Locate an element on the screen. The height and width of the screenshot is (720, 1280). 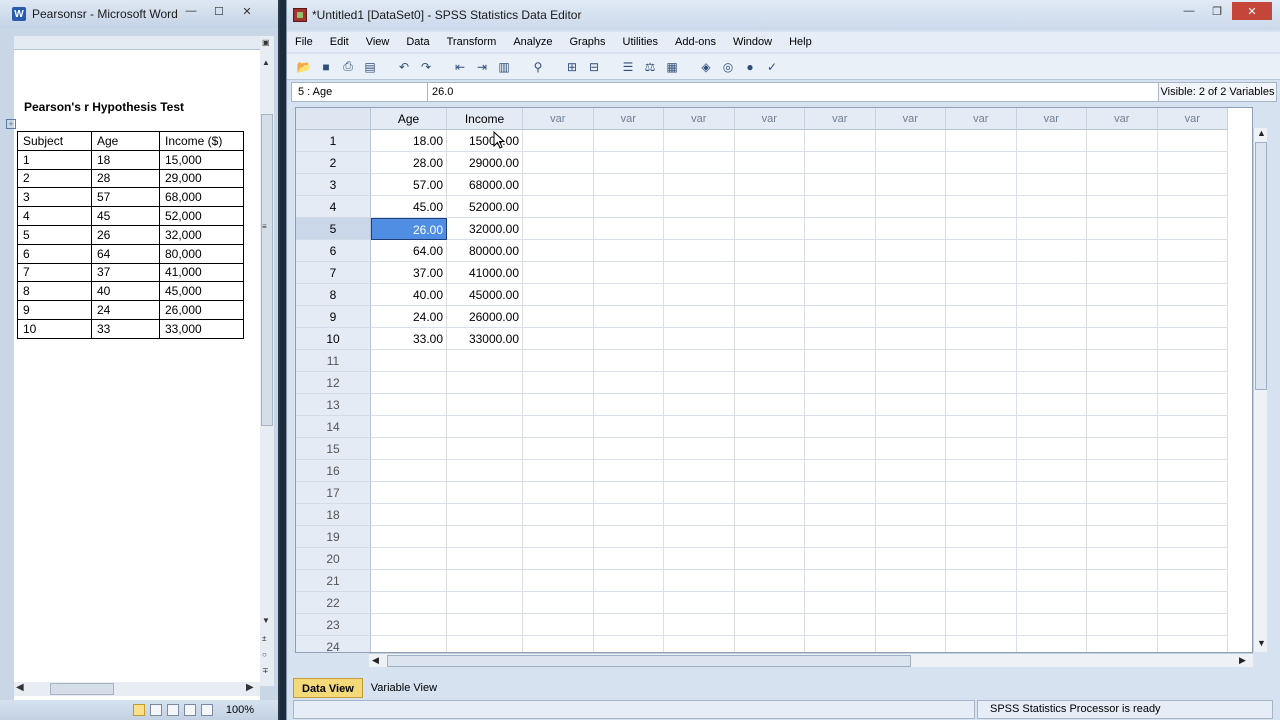
row-header: 10 is located at coordinates (333, 339).